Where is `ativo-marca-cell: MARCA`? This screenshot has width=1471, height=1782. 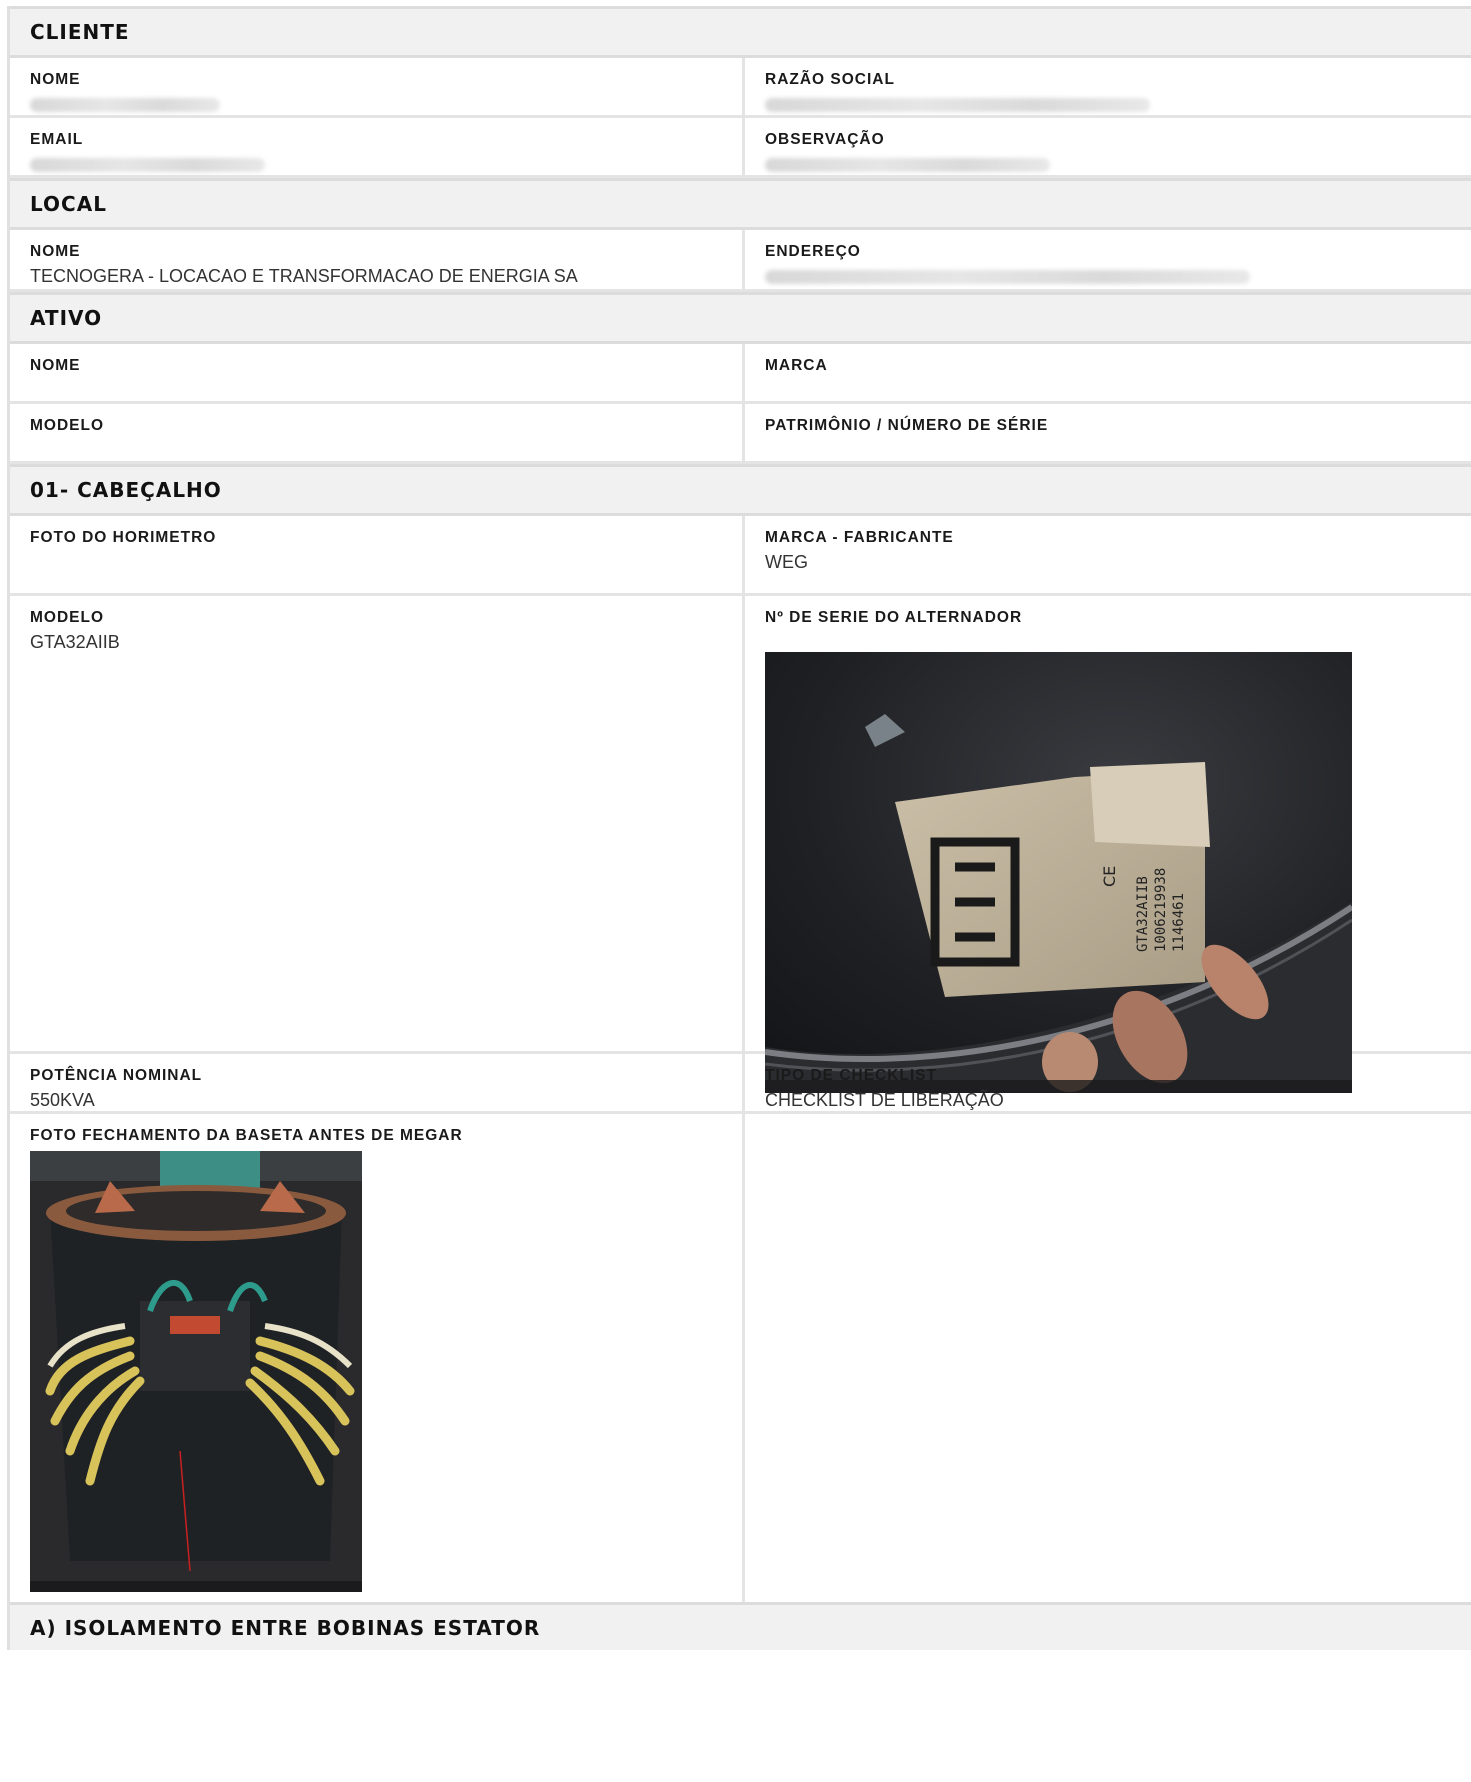 ativo-marca-cell: MARCA is located at coordinates (1108, 372).